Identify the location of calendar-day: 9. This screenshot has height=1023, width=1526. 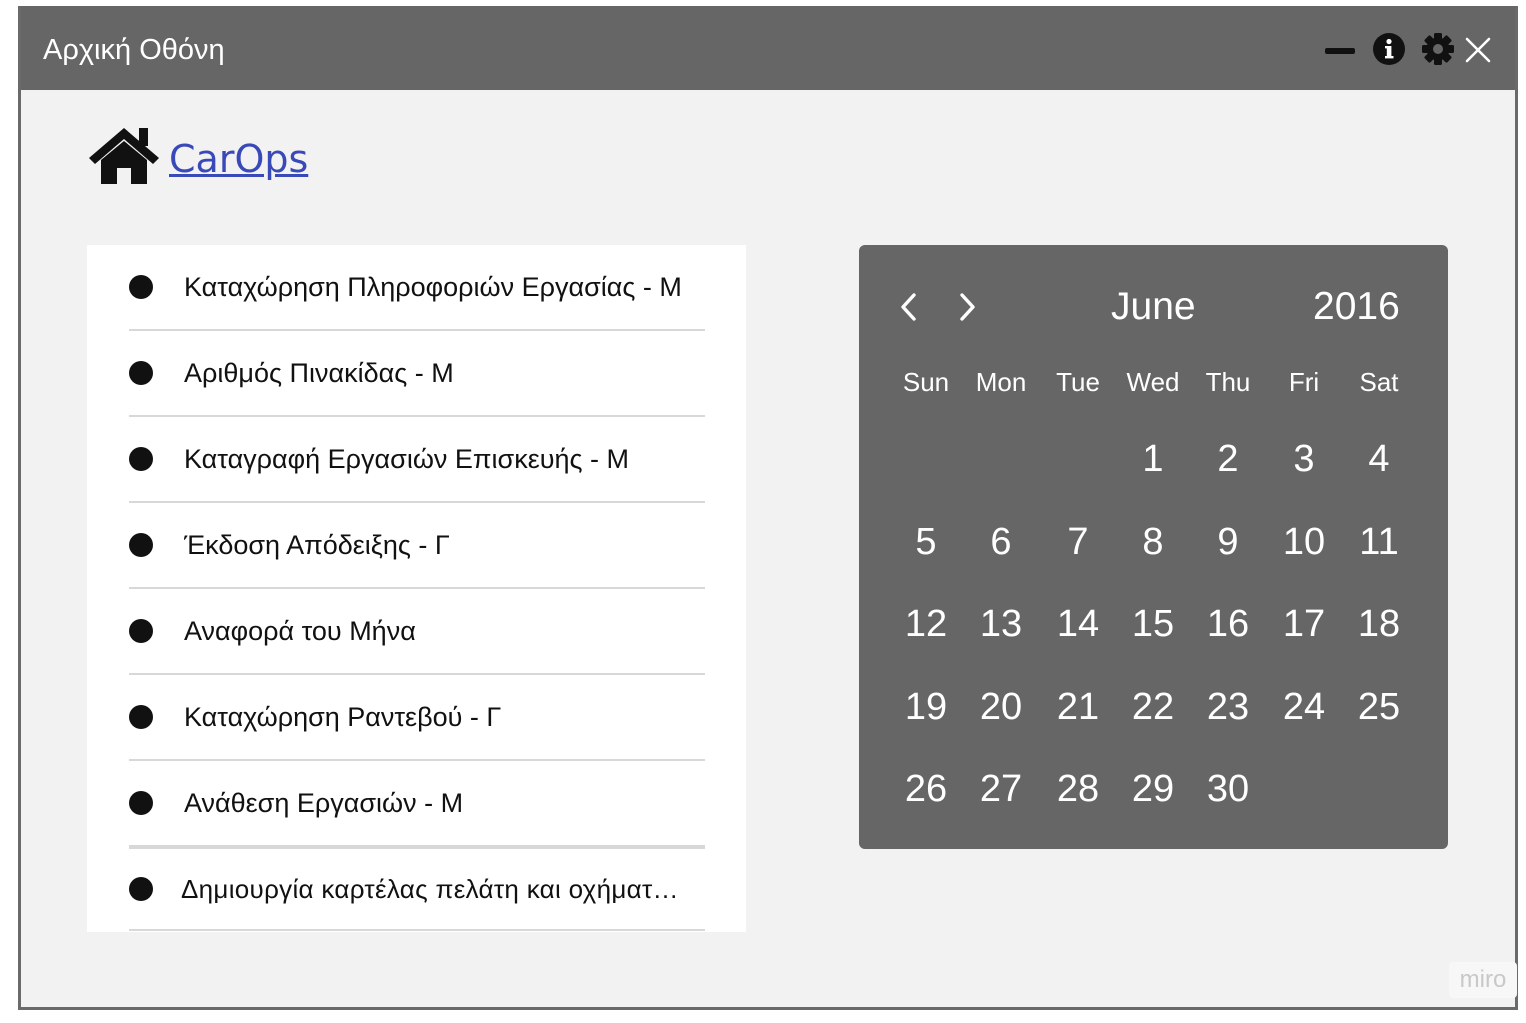
(1228, 542).